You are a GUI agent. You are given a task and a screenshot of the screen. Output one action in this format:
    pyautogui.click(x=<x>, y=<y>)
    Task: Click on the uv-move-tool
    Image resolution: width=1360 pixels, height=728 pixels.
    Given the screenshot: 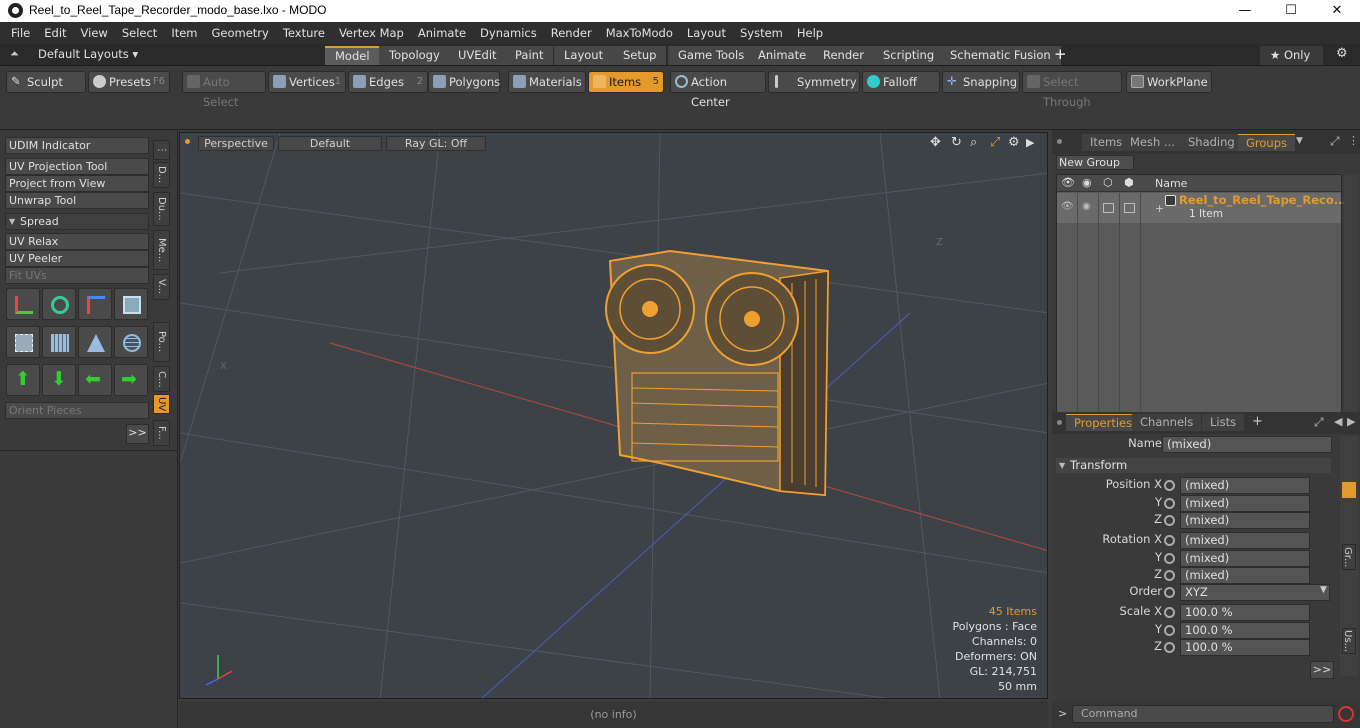 What is the action you would take?
    pyautogui.click(x=23, y=304)
    